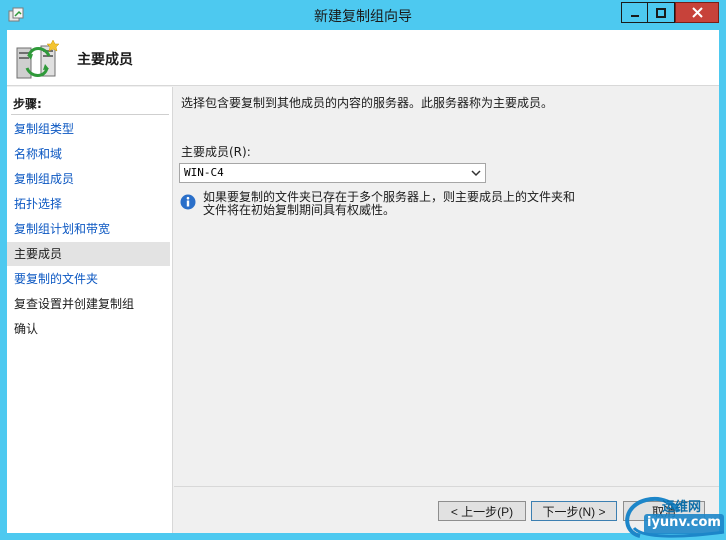  What do you see at coordinates (188, 202) in the screenshot?
I see `info-icon` at bounding box center [188, 202].